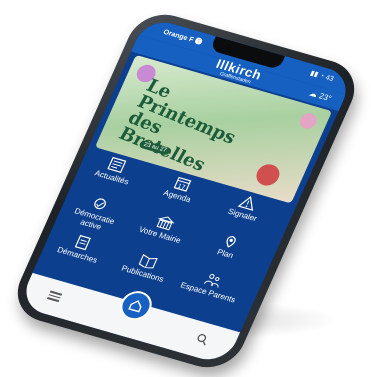  I want to click on weather-temperature: 23°, so click(325, 97).